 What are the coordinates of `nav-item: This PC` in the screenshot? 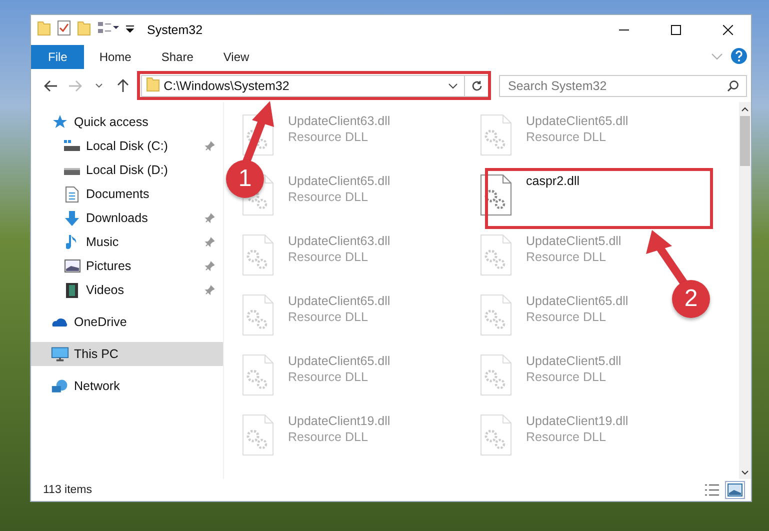 It's located at (127, 354).